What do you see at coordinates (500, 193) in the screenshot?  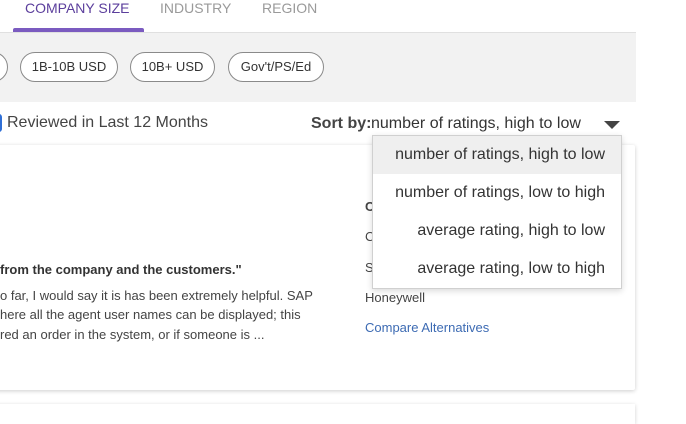 I see `sort-option-ratings-low-high: number of ratings, low to high` at bounding box center [500, 193].